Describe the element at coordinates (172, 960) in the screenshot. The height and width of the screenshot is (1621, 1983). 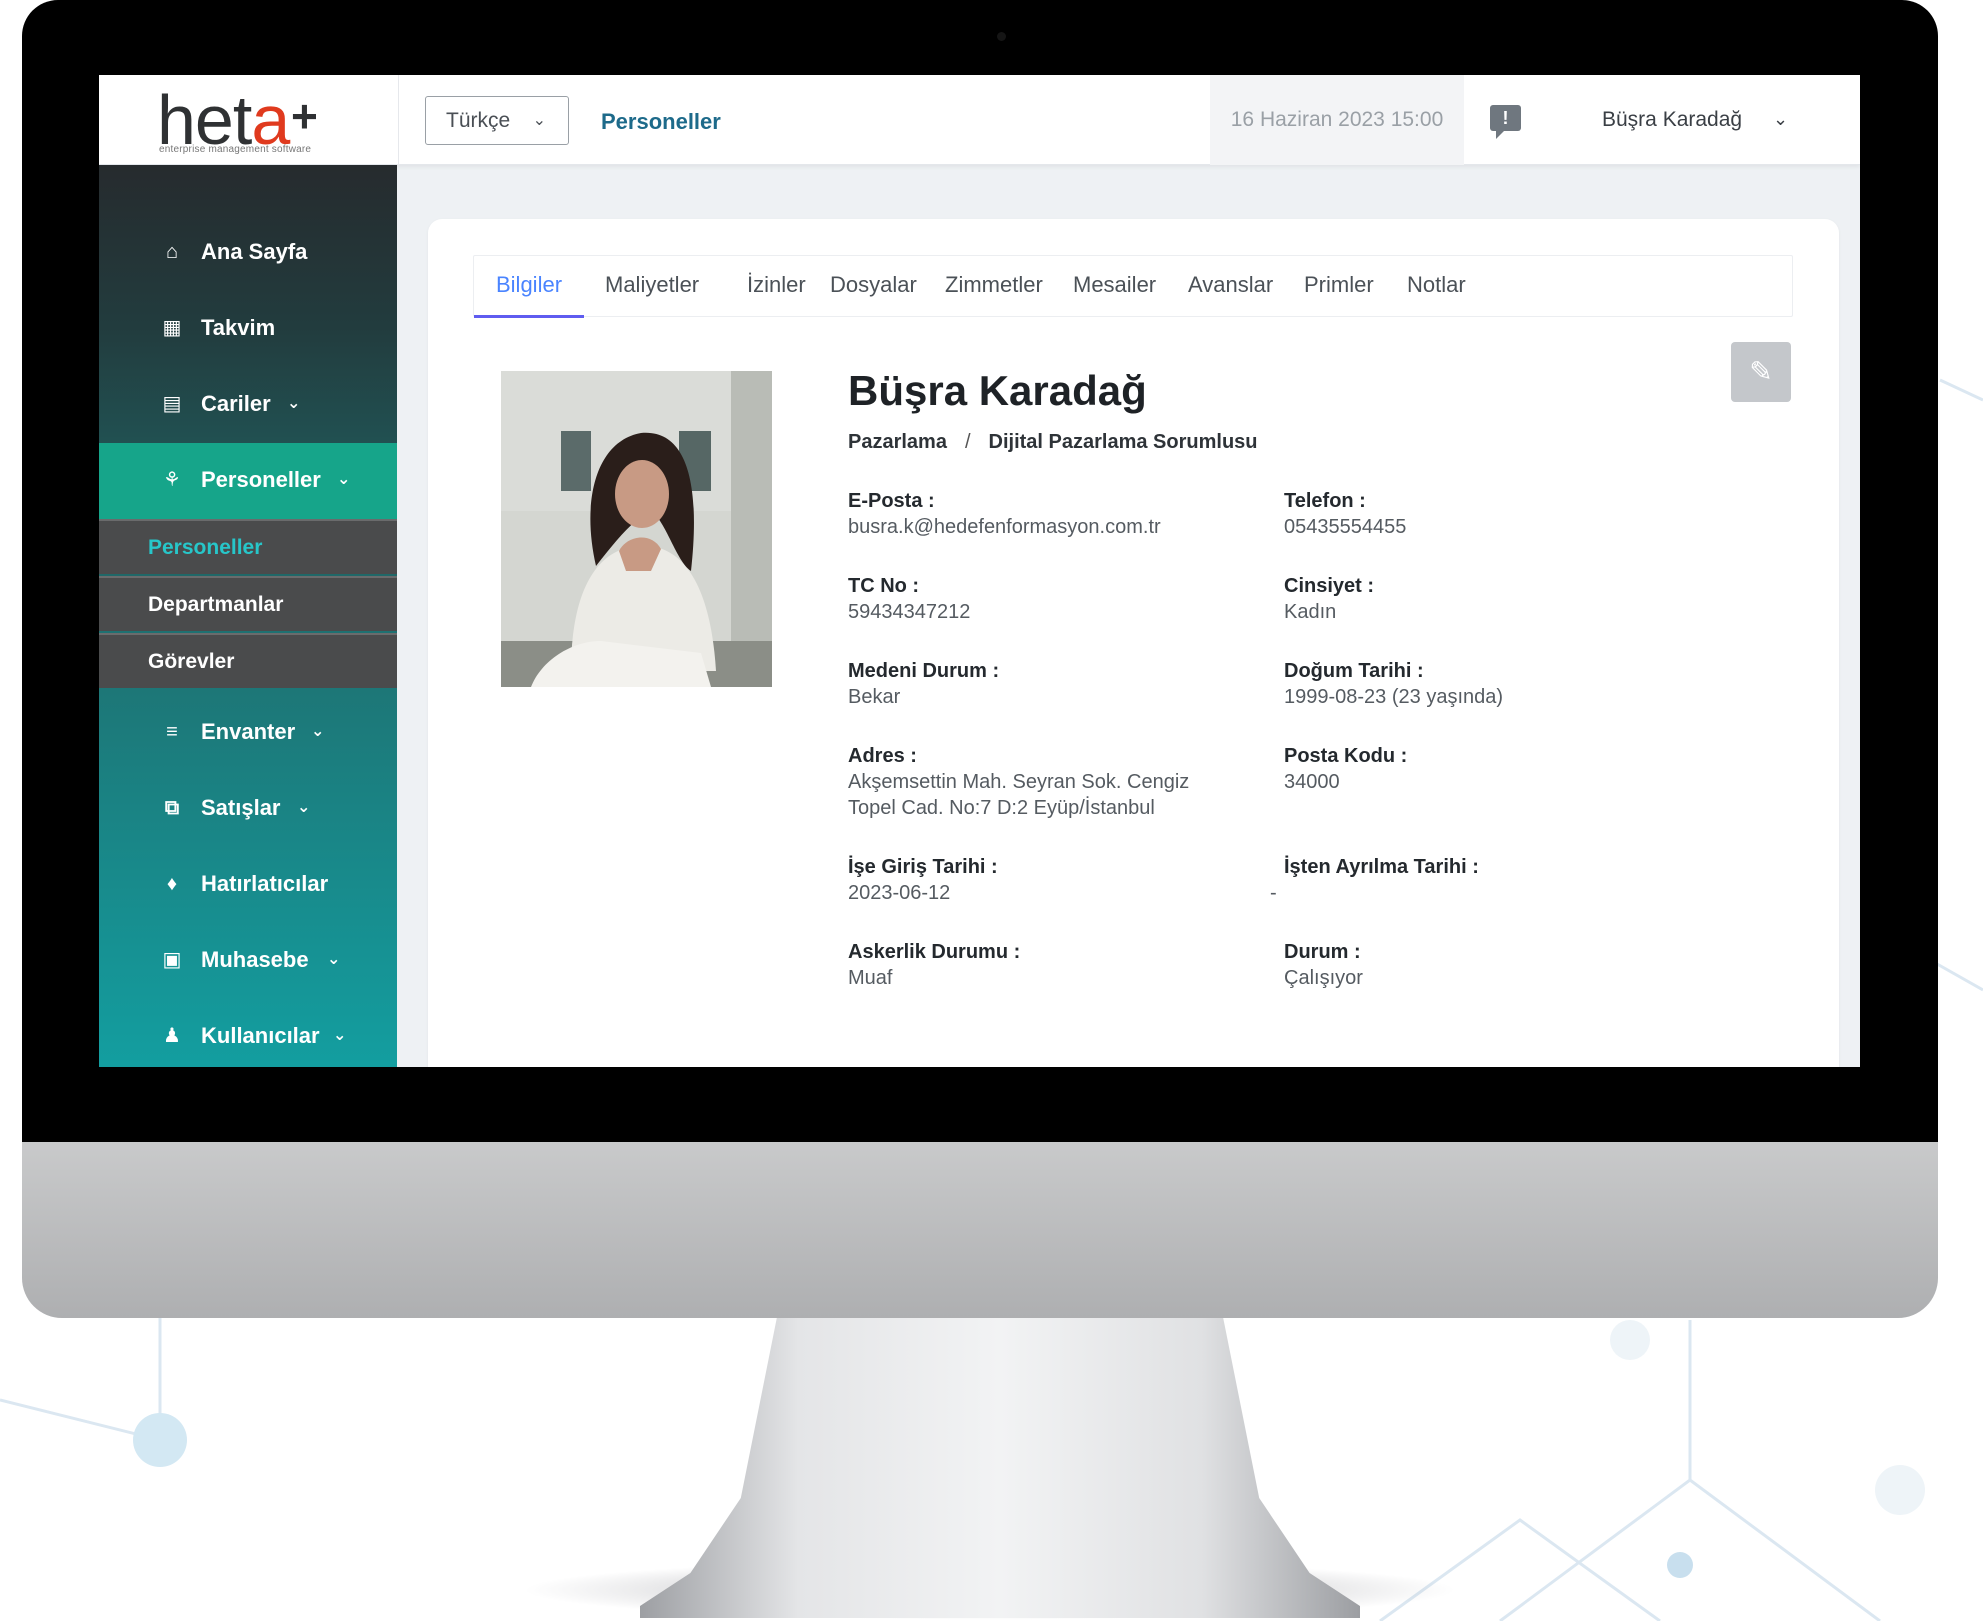
I see `briefcase-icon: ▣` at that location.